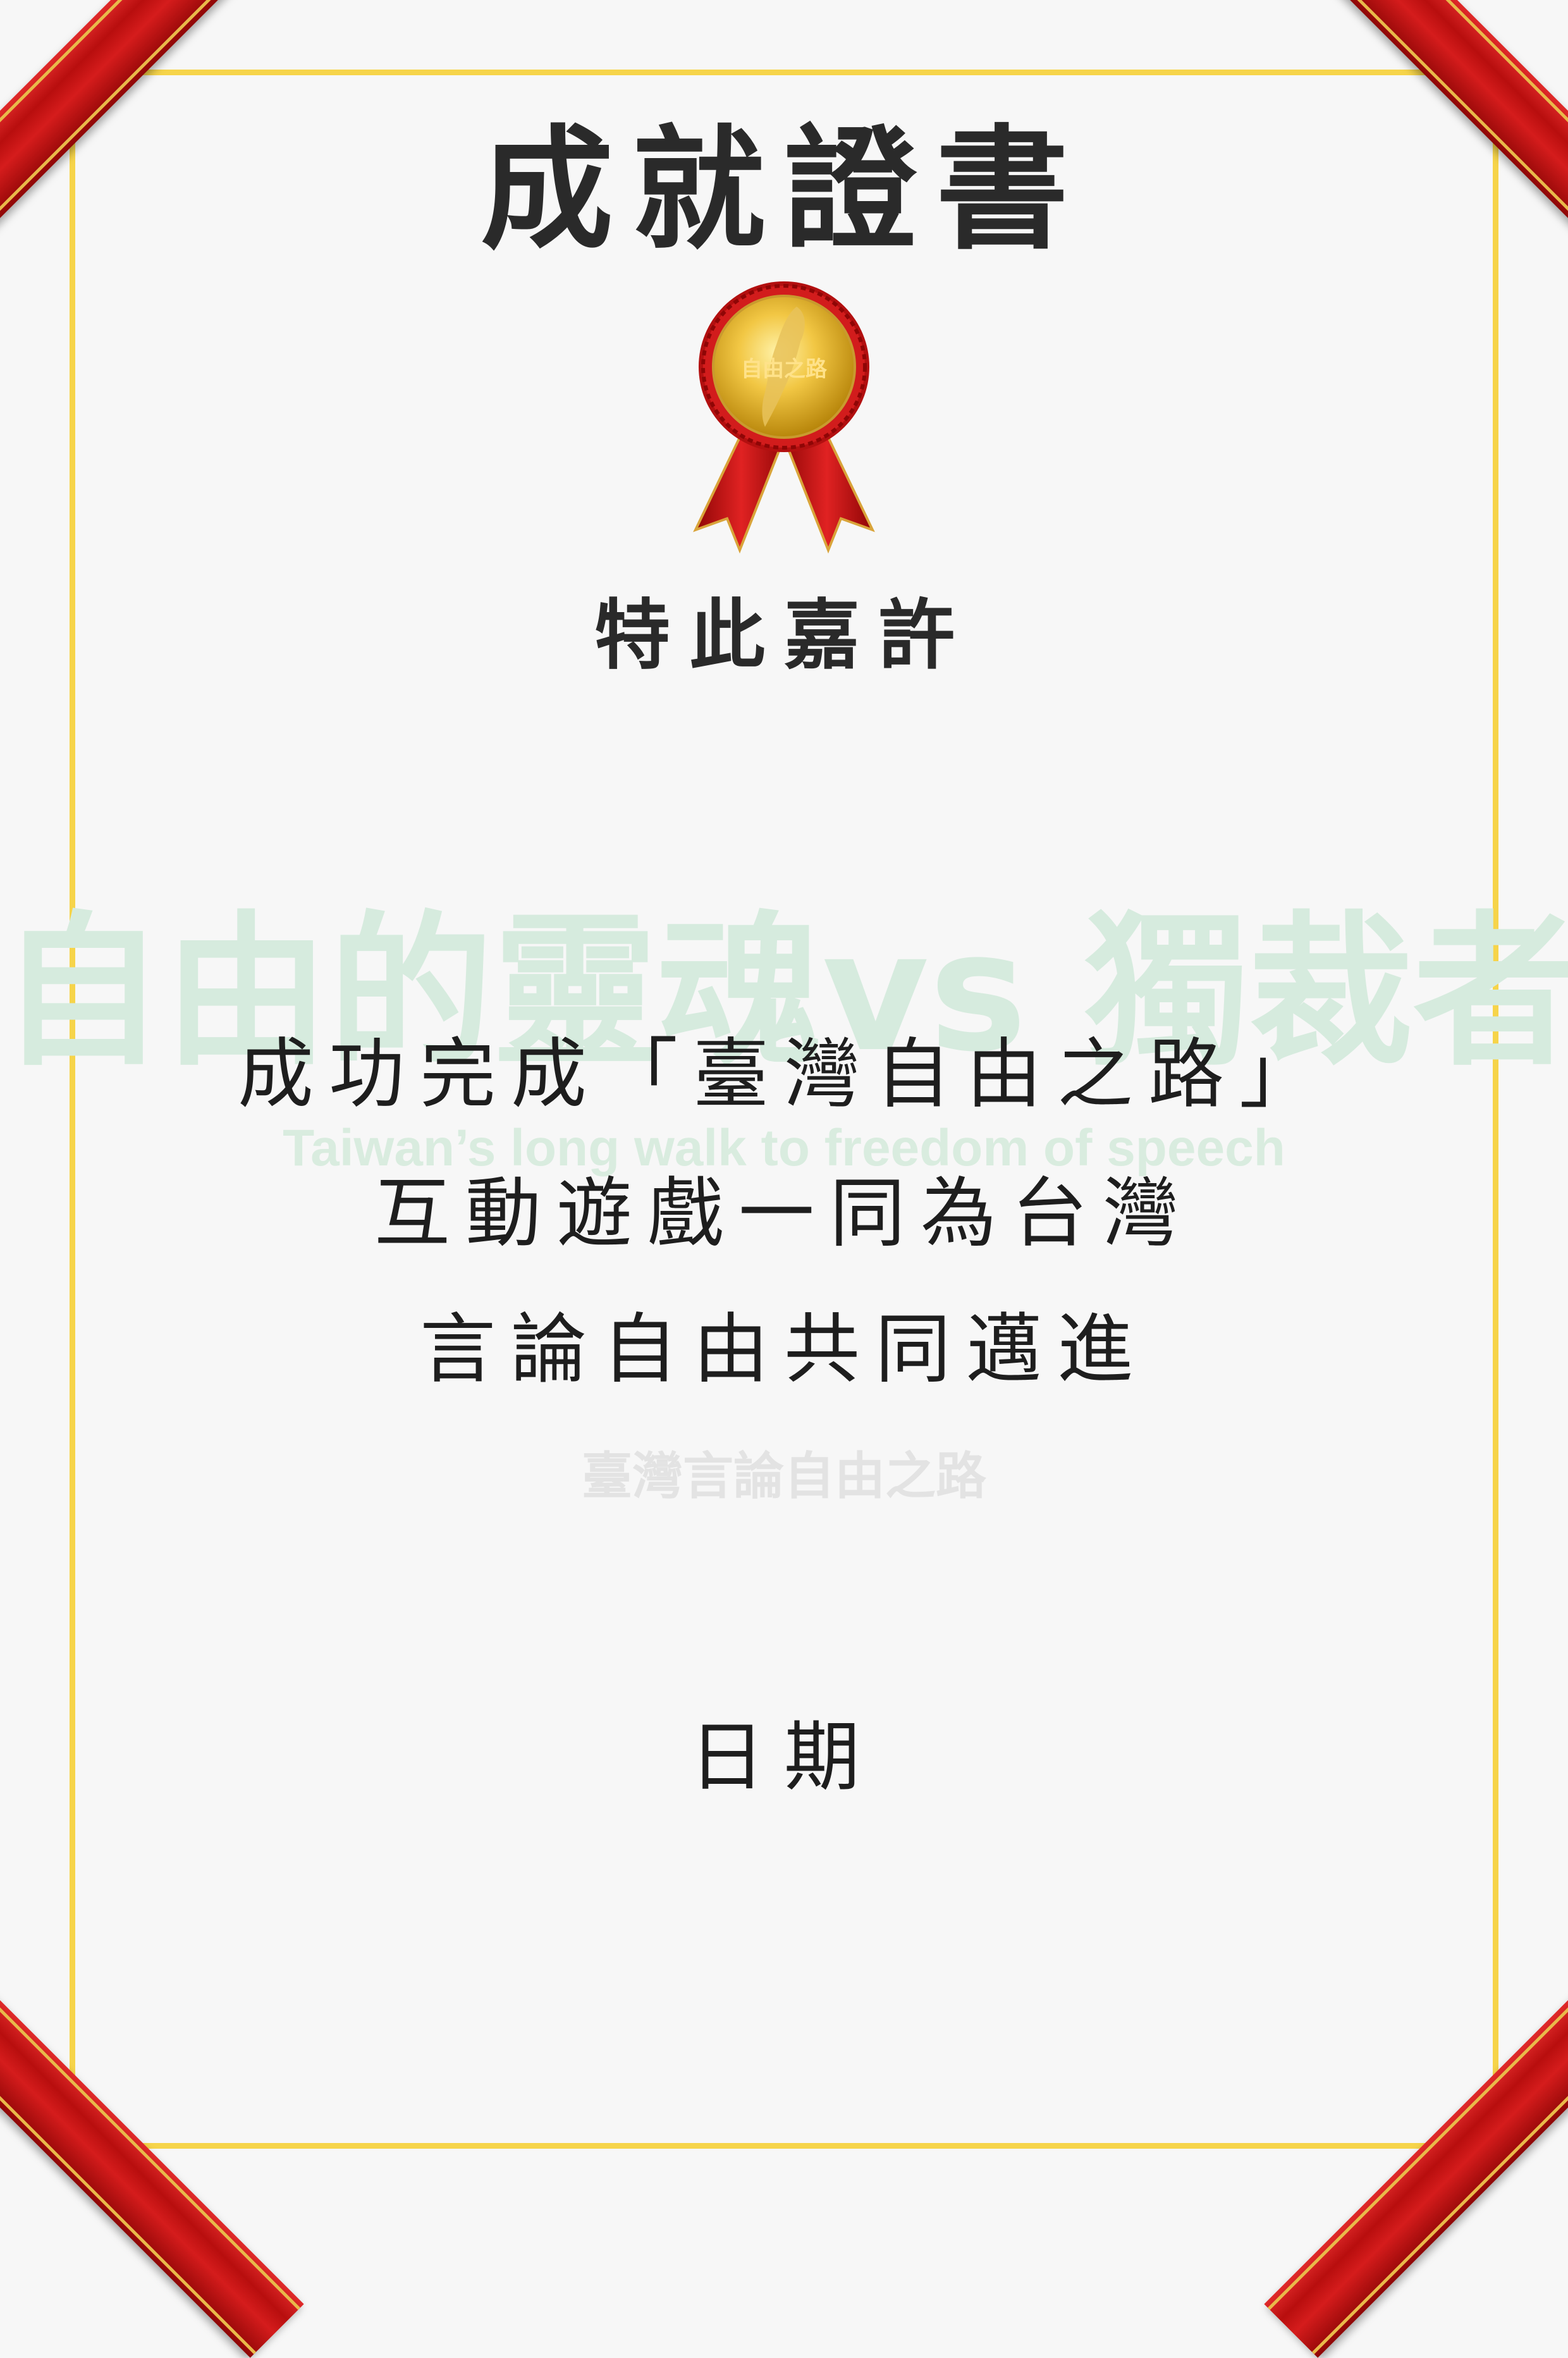  Describe the element at coordinates (784, 635) in the screenshot. I see `commendation-text: 特此嘉許` at that location.